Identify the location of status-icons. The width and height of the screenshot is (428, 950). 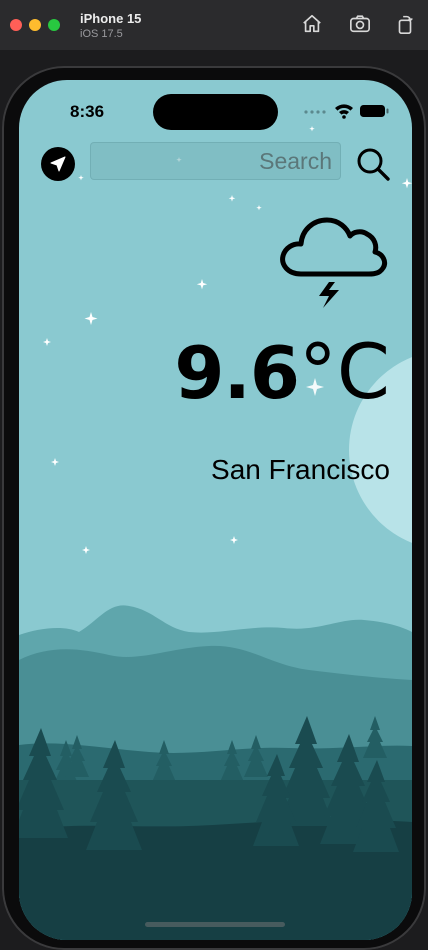
(346, 111).